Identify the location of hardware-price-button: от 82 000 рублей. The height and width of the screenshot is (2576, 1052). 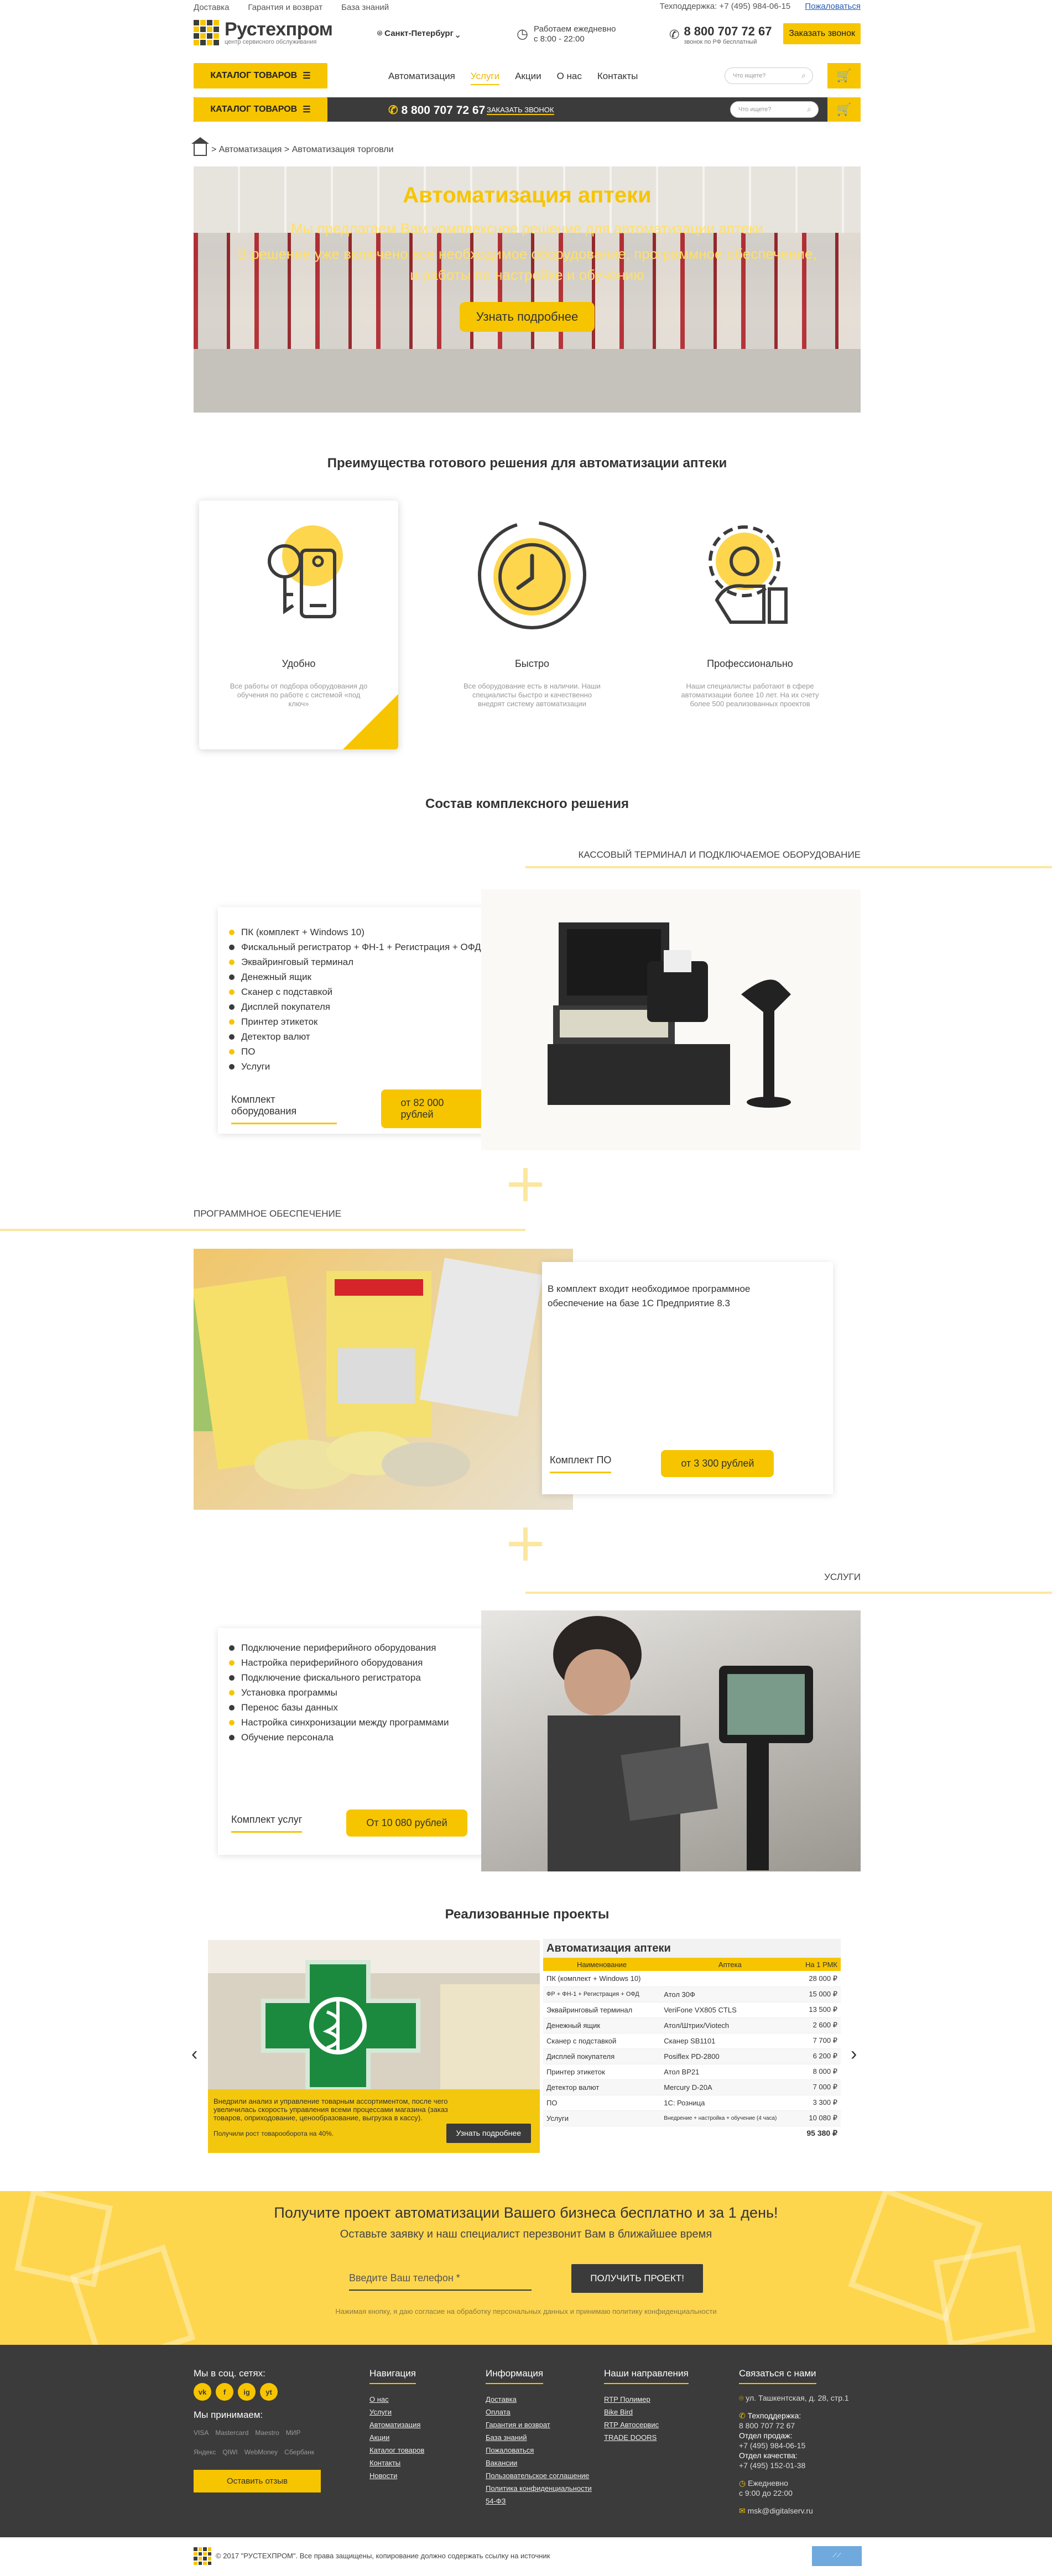
(437, 1108).